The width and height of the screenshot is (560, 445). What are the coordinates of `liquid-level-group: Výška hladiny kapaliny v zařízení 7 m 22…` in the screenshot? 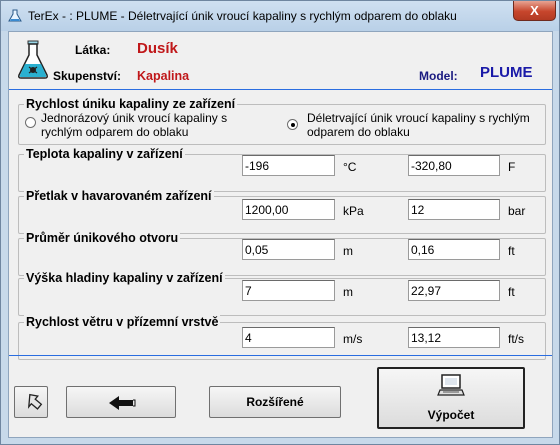 It's located at (282, 293).